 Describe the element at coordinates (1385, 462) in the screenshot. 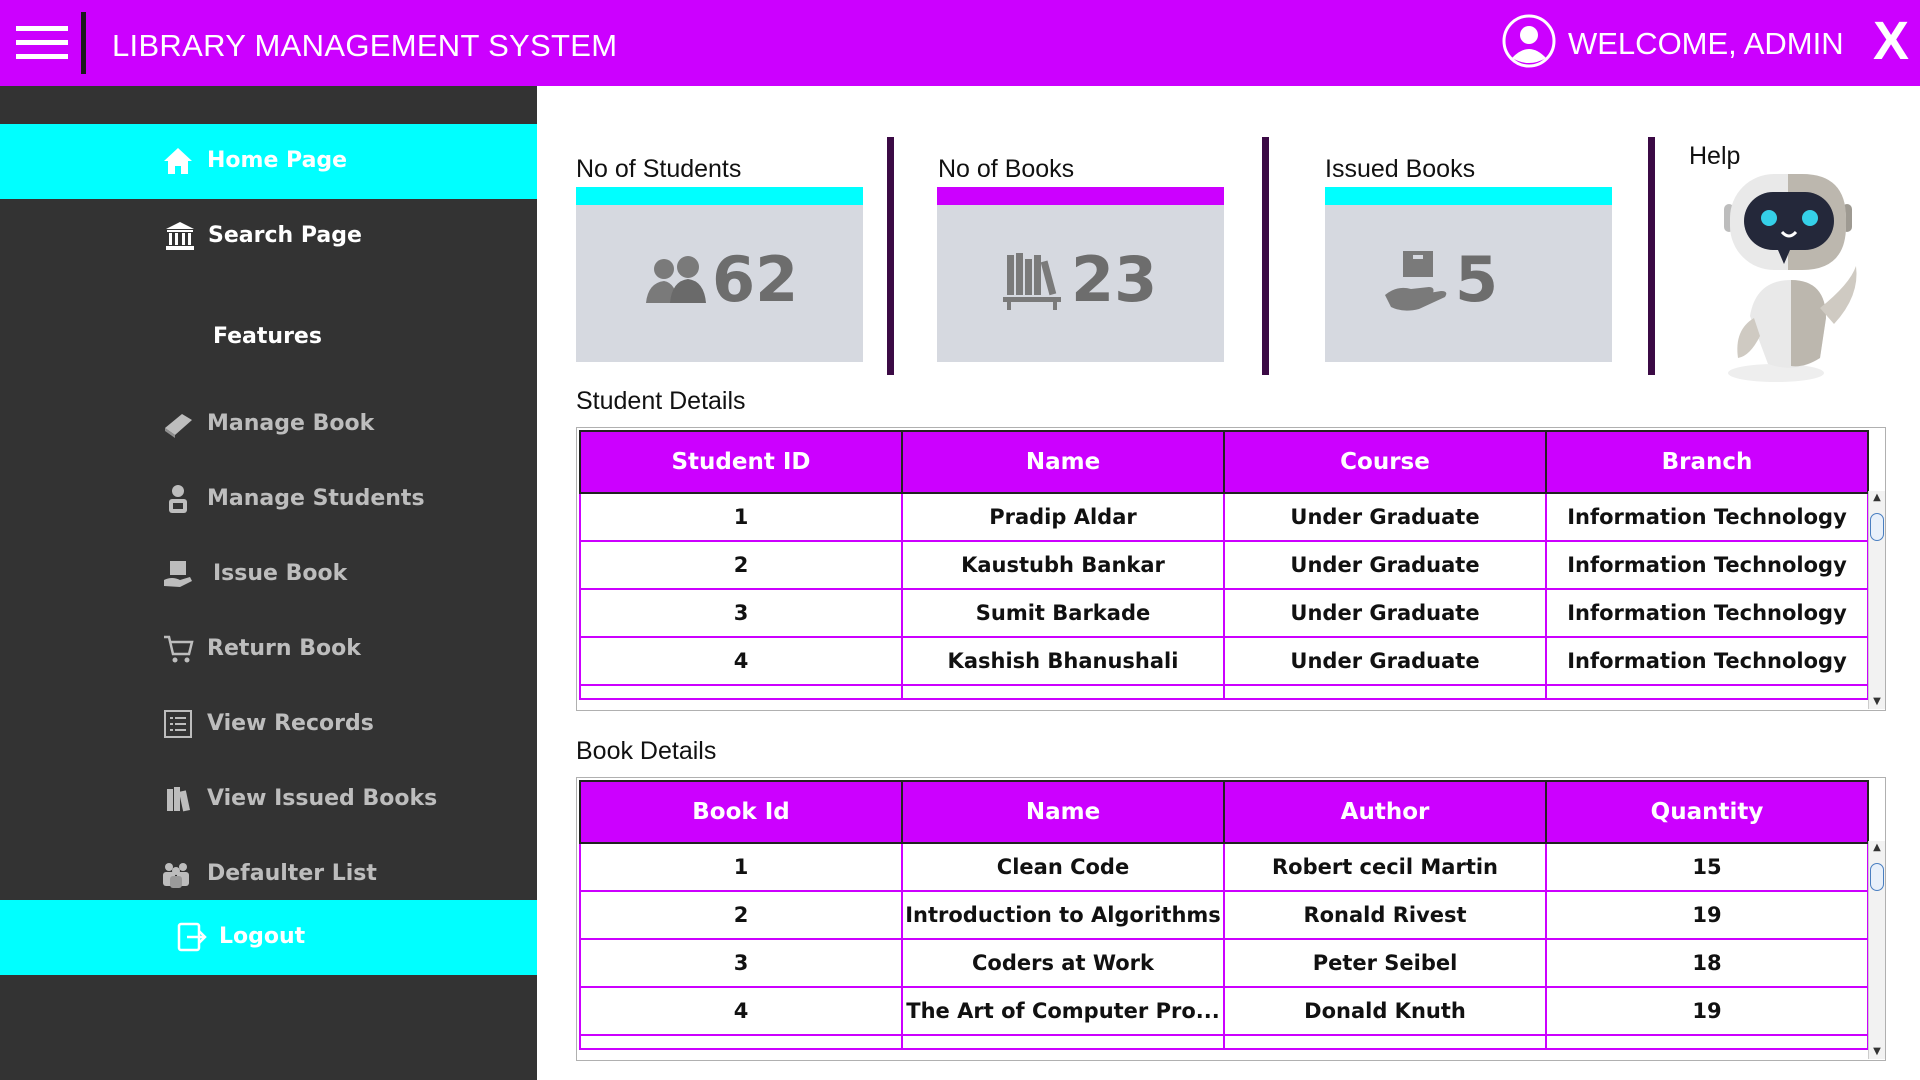

I see `column-header: Course` at that location.